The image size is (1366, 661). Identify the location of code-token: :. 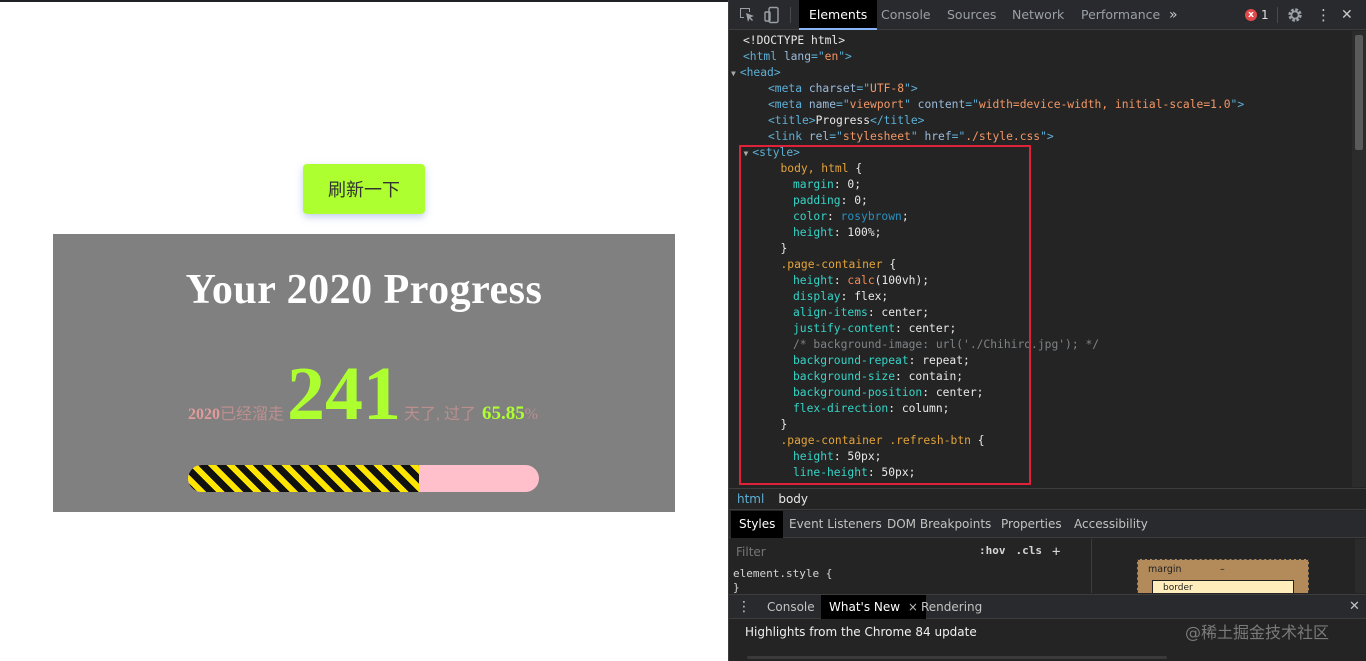
(834, 216).